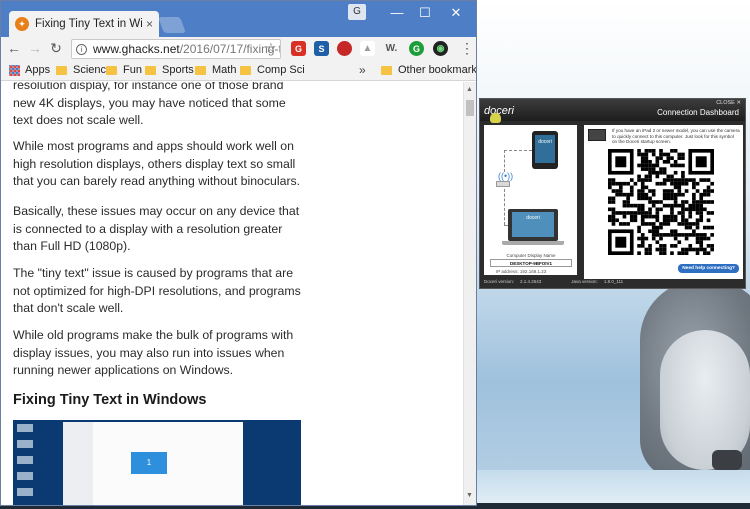 Image resolution: width=750 pixels, height=509 pixels. I want to click on tab-close-icon: ×, so click(149, 24).